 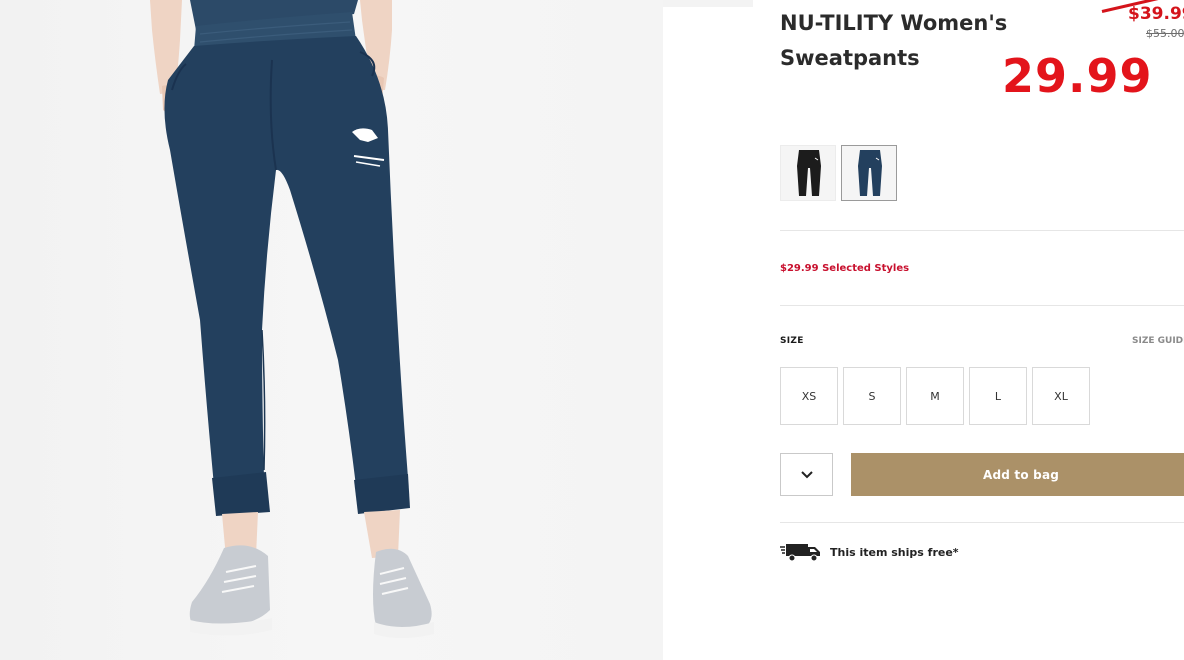 I want to click on swatch-black, so click(x=808, y=173).